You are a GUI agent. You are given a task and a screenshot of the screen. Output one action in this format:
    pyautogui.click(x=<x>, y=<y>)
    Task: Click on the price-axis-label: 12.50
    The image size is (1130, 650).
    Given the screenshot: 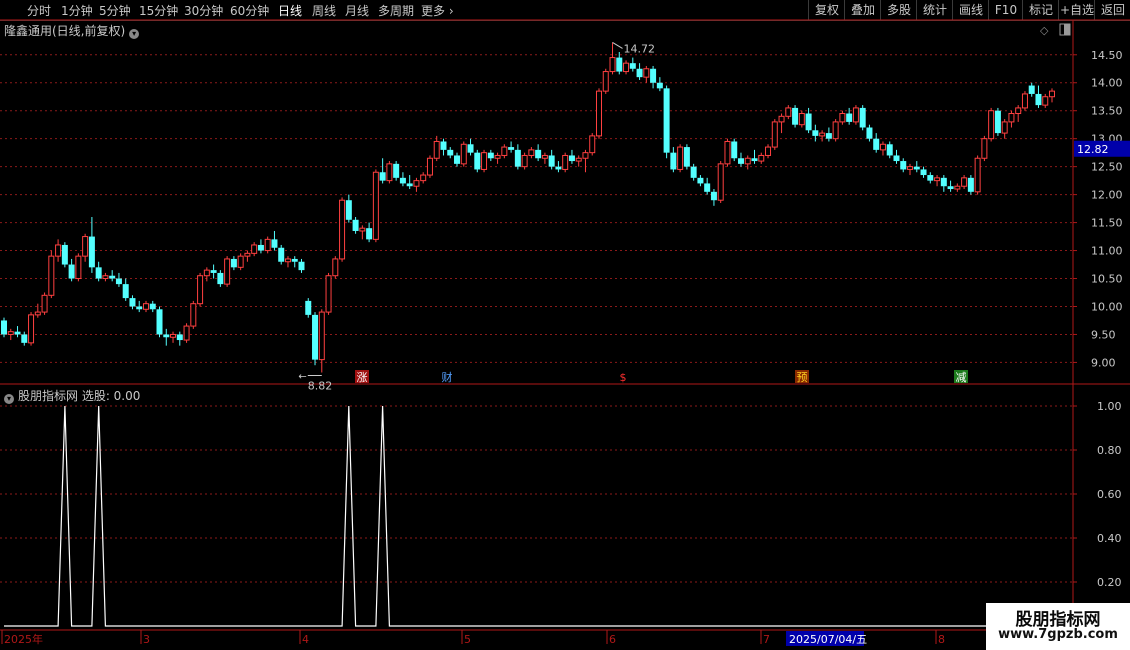 What is the action you would take?
    pyautogui.click(x=1107, y=167)
    